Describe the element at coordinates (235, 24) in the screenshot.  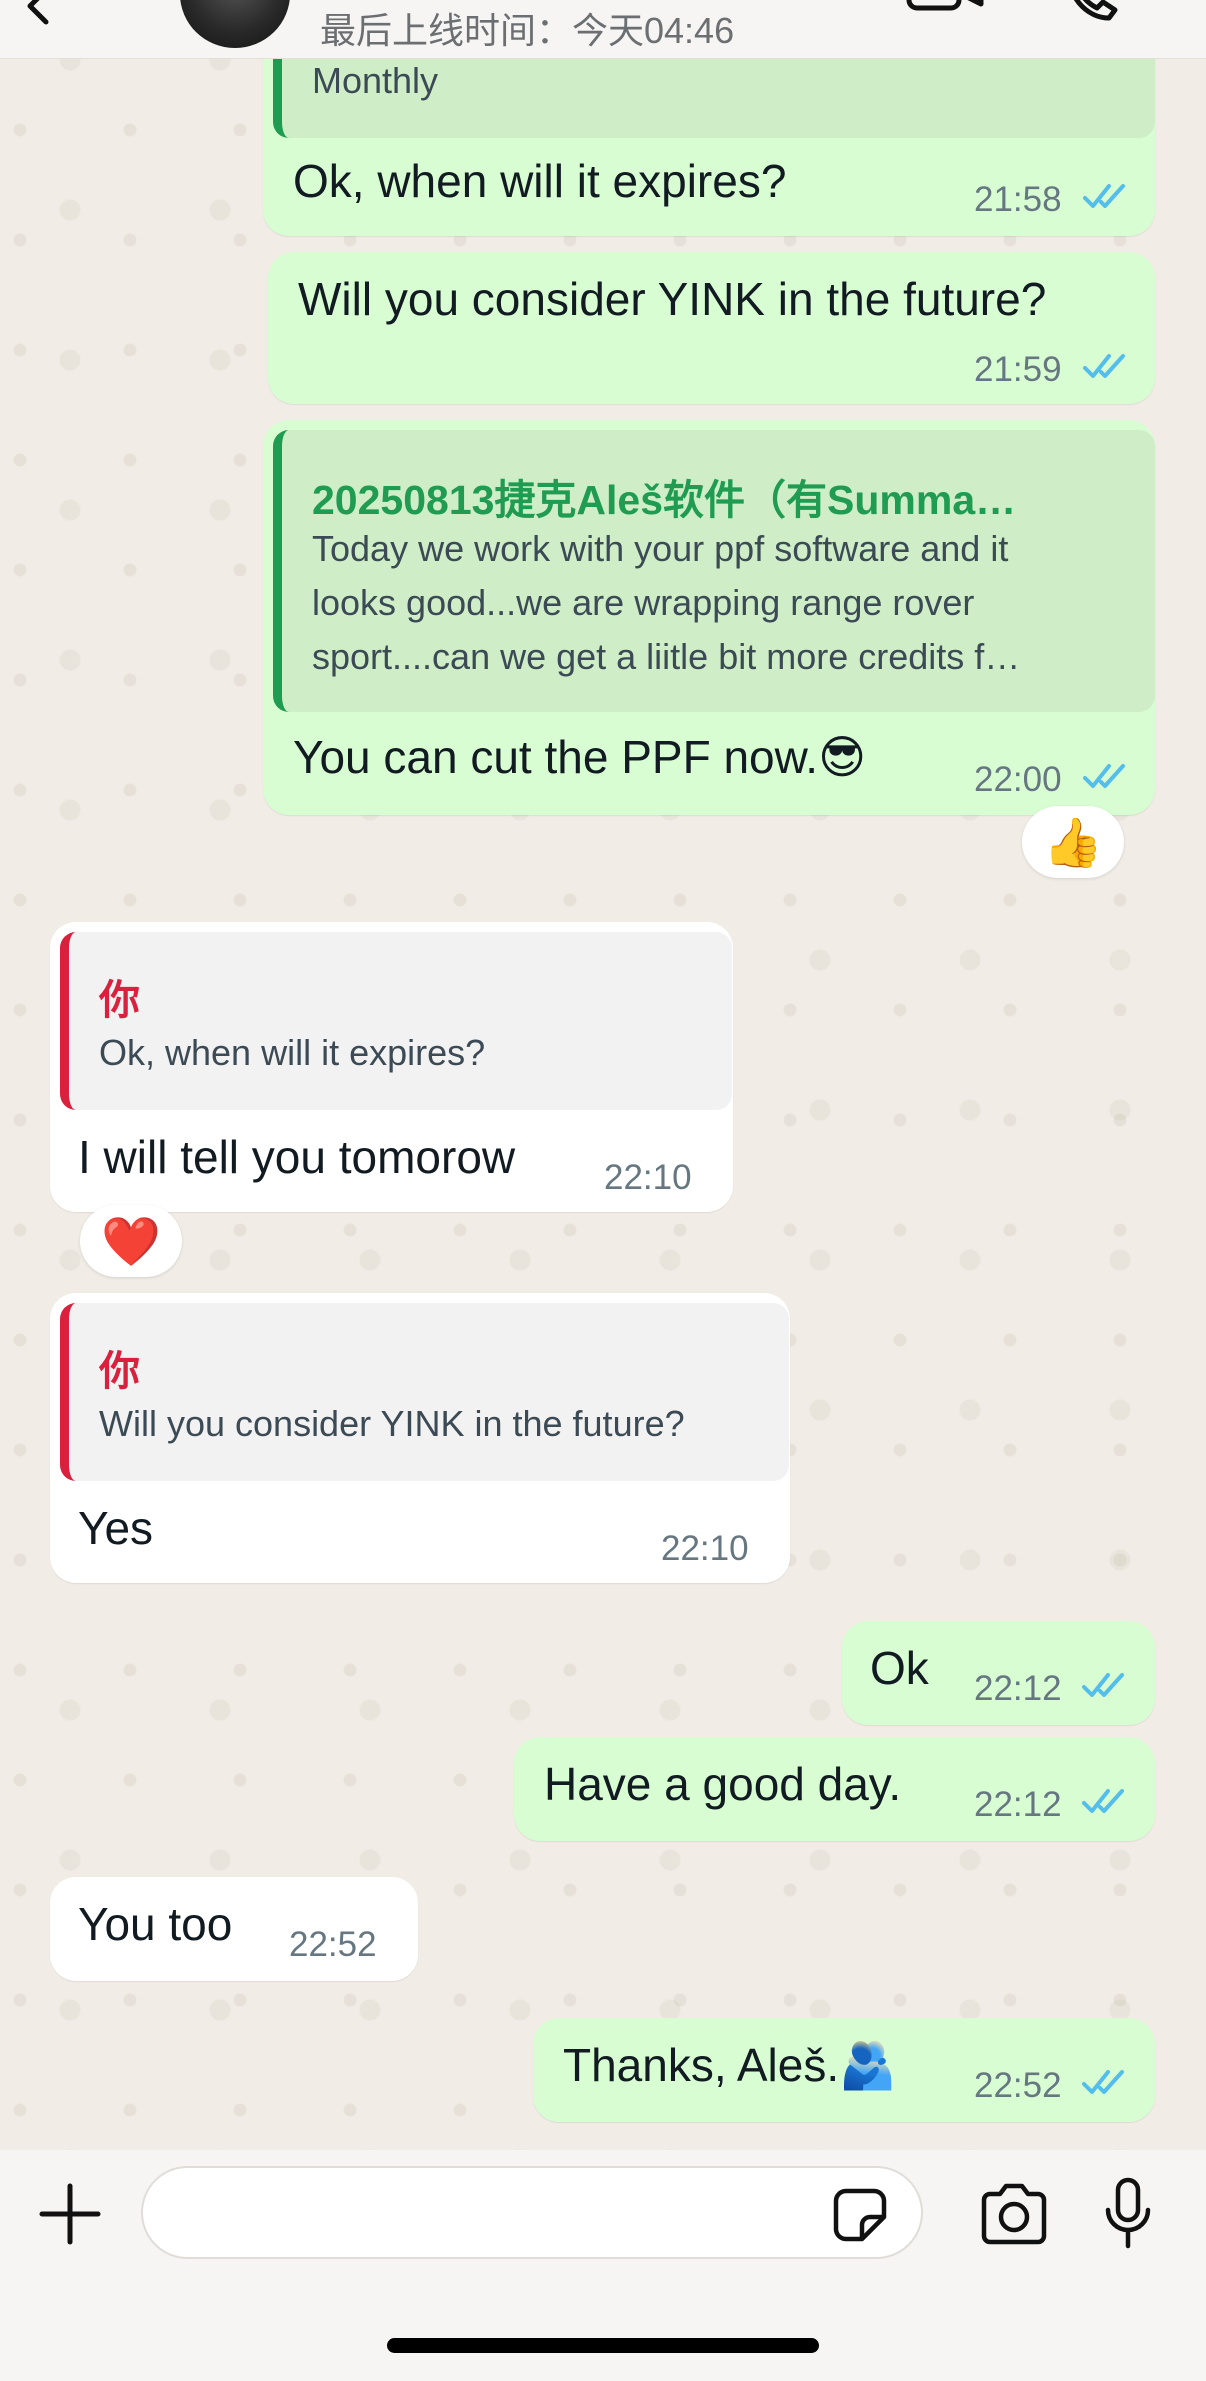
I see `contact-avatar` at that location.